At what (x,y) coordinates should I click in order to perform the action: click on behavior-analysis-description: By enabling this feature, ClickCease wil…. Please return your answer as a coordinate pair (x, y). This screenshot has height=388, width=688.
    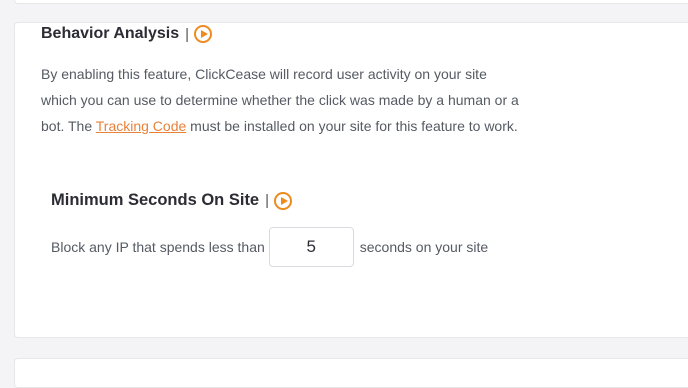
    Looking at the image, I should click on (281, 100).